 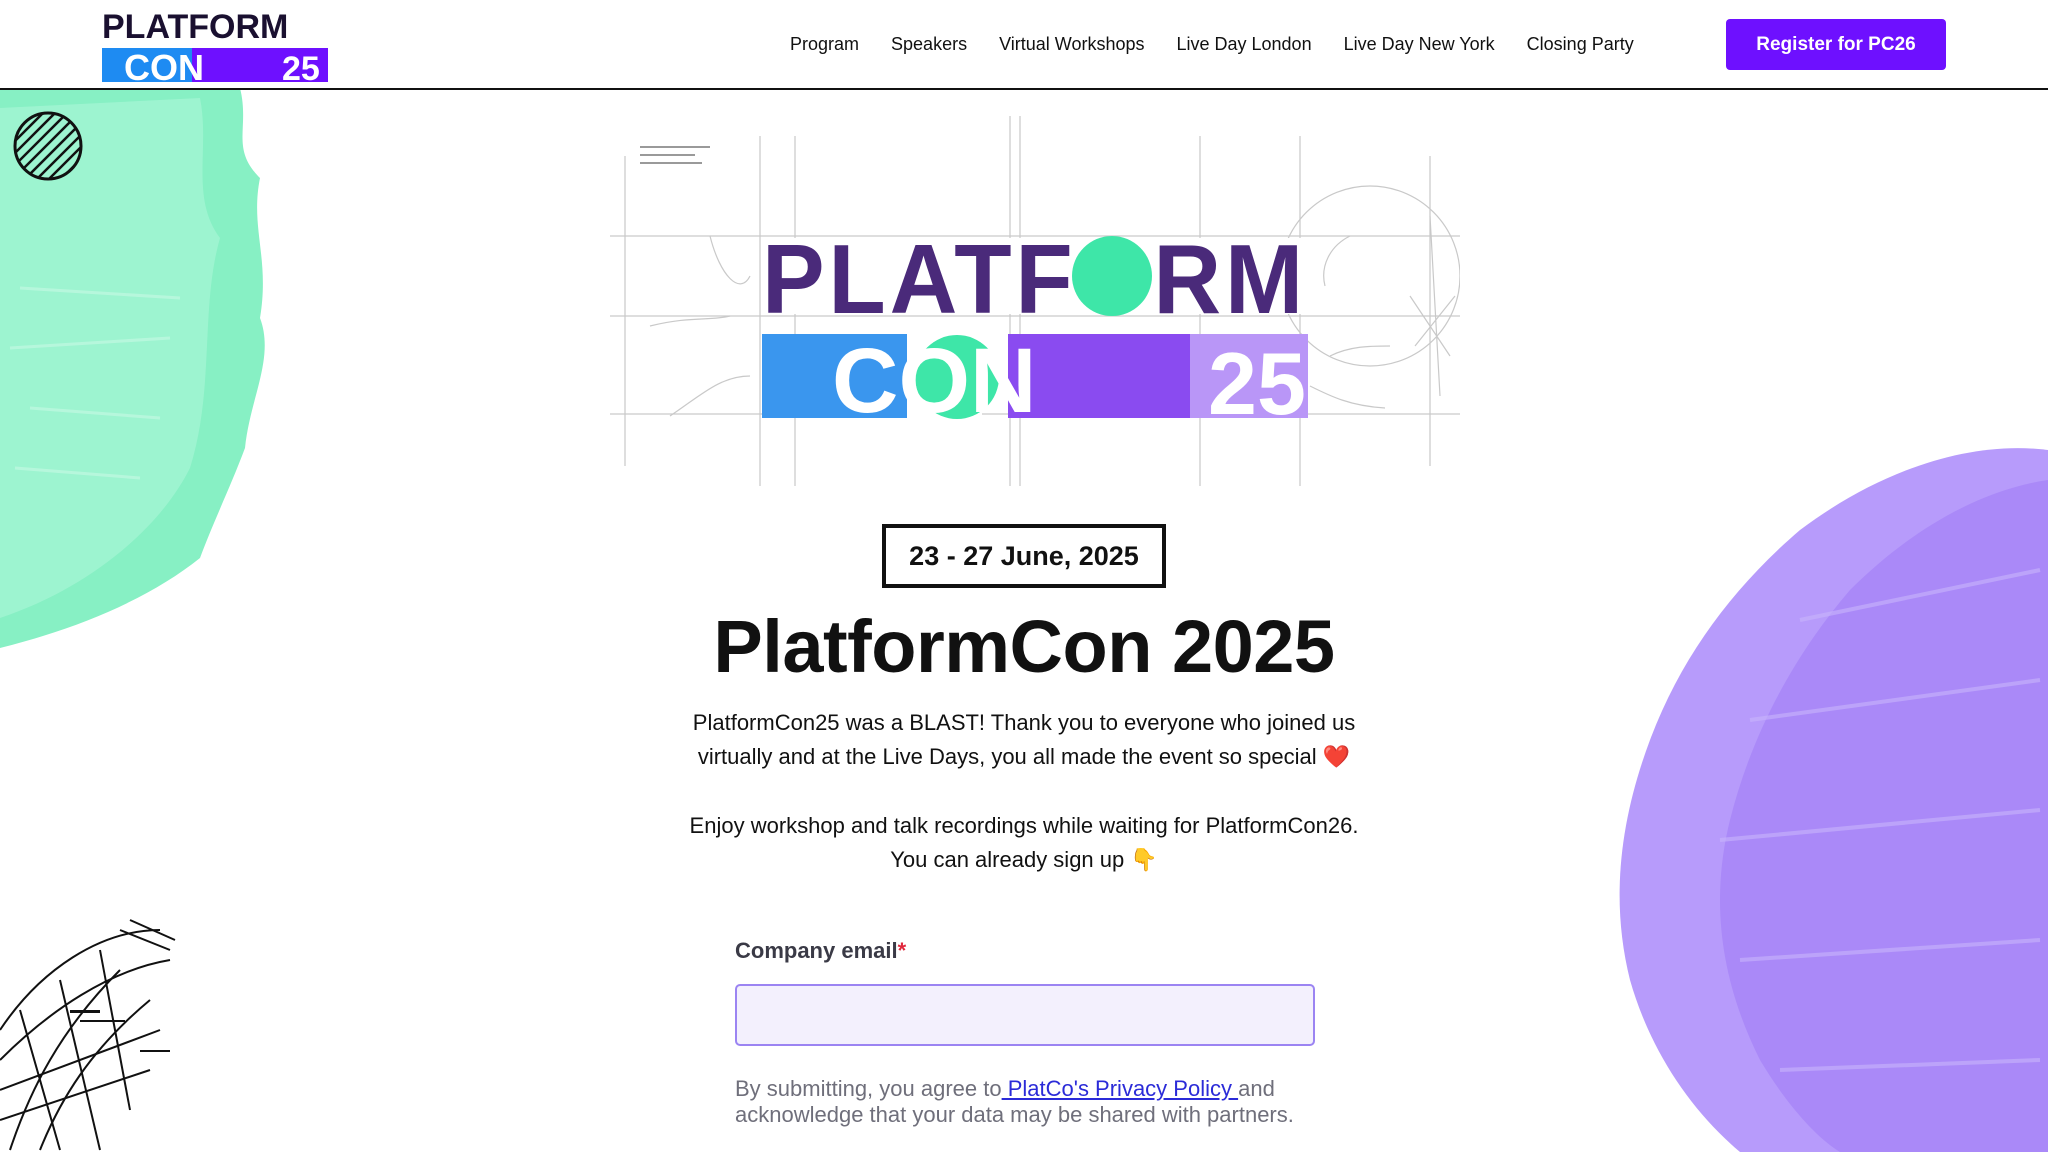 I want to click on nav-virtual-workshops: Virtual Workshops, so click(x=1071, y=44).